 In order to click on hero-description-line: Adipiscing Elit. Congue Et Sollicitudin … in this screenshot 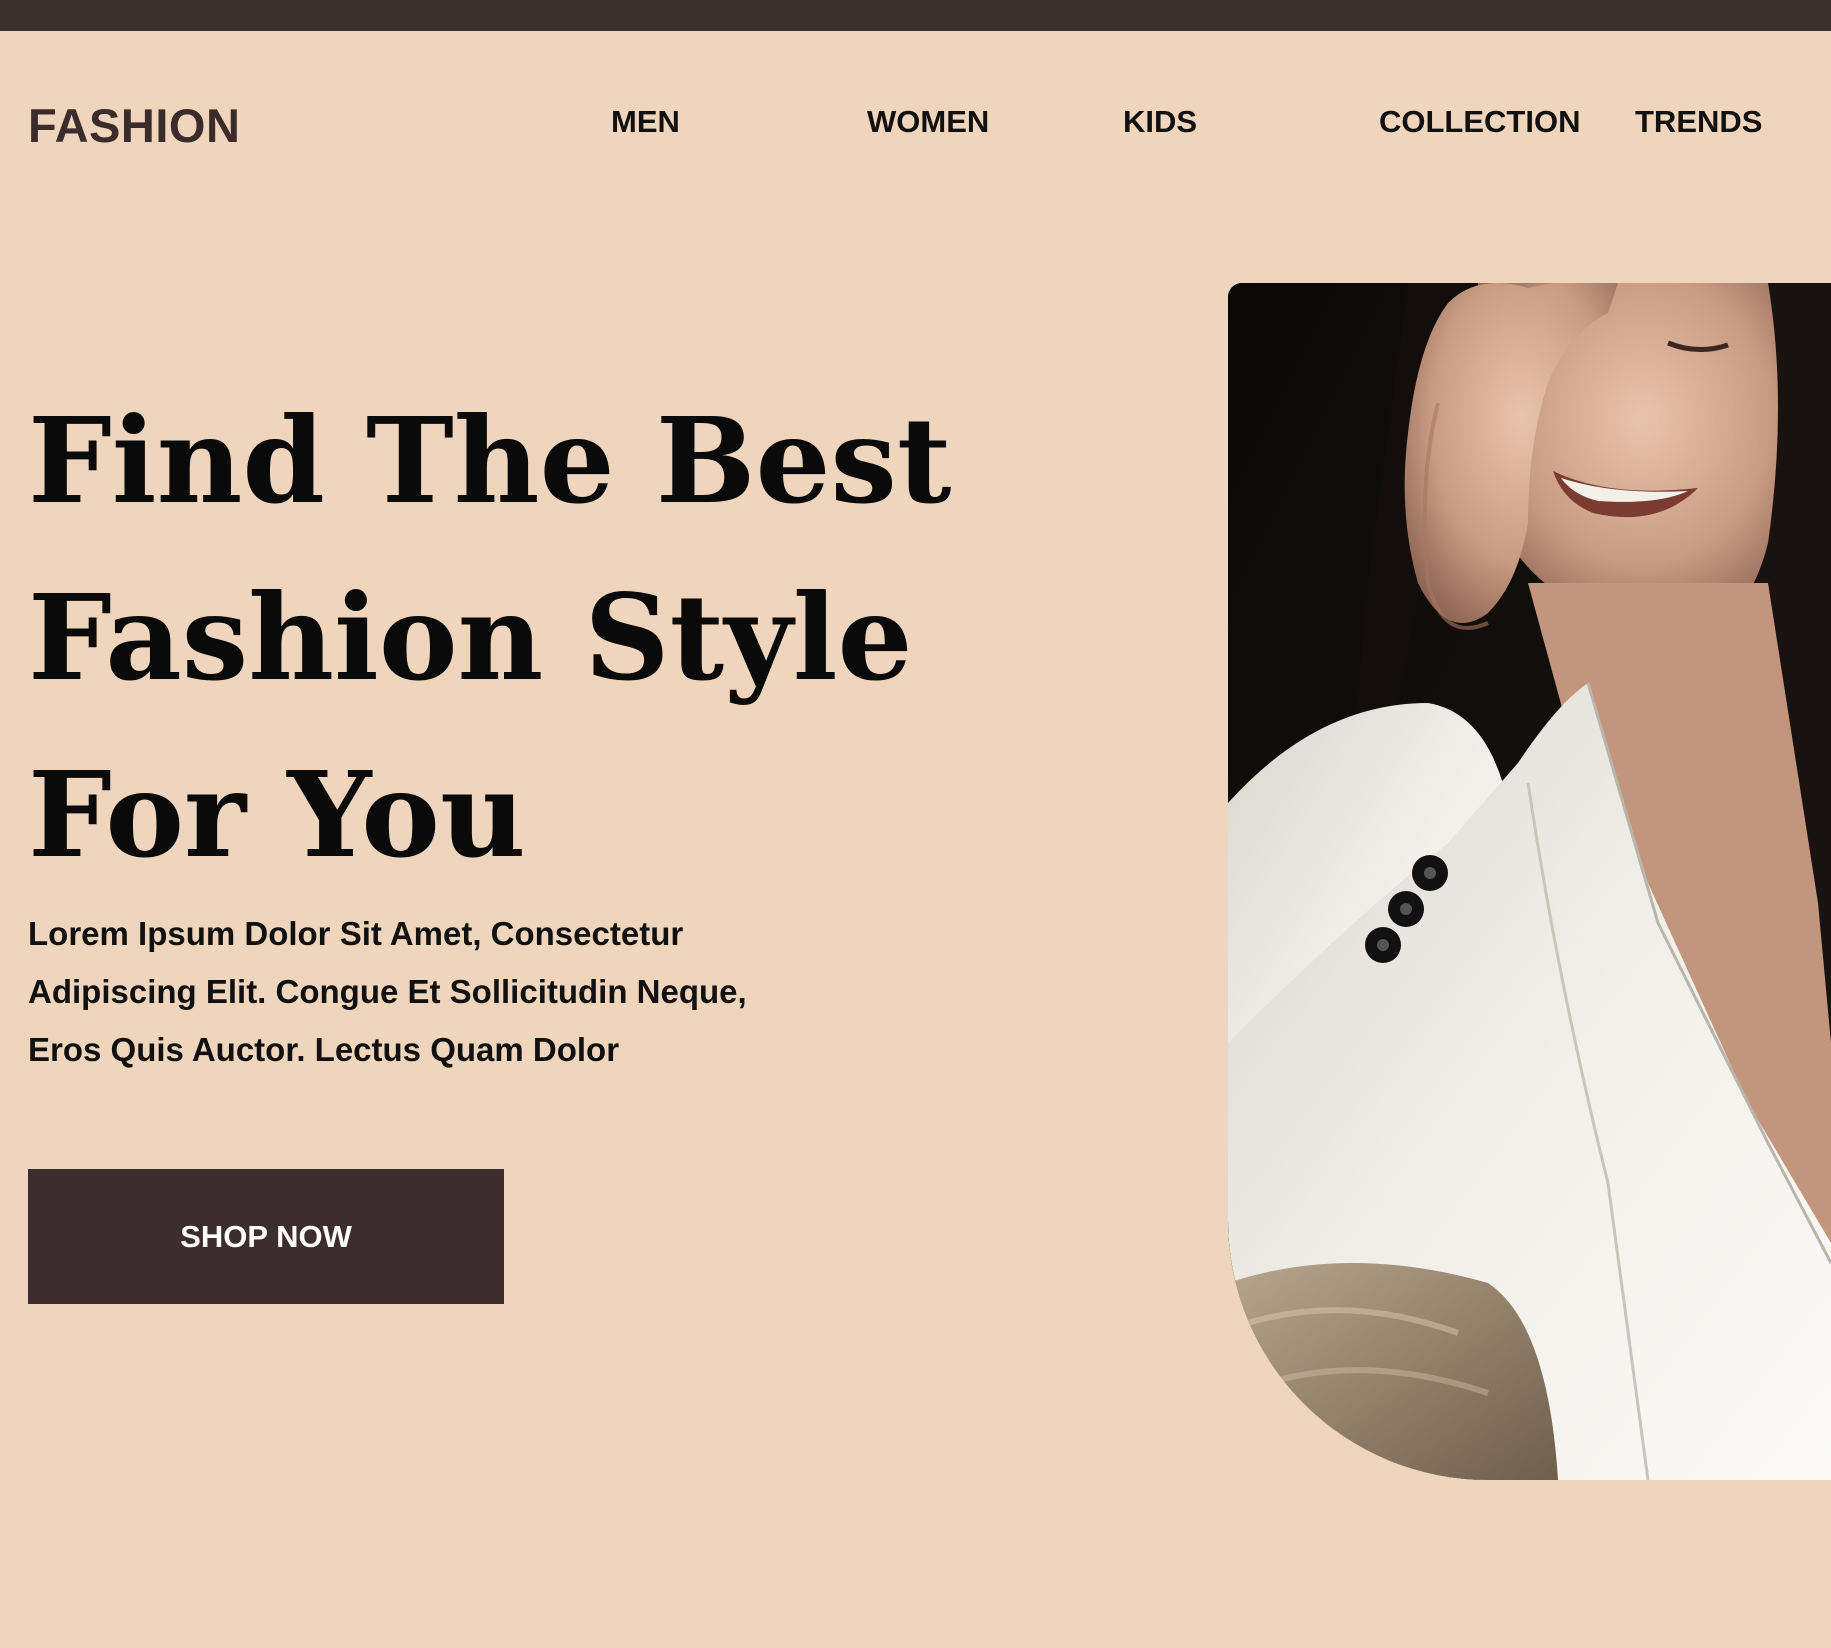, I will do `click(387, 991)`.